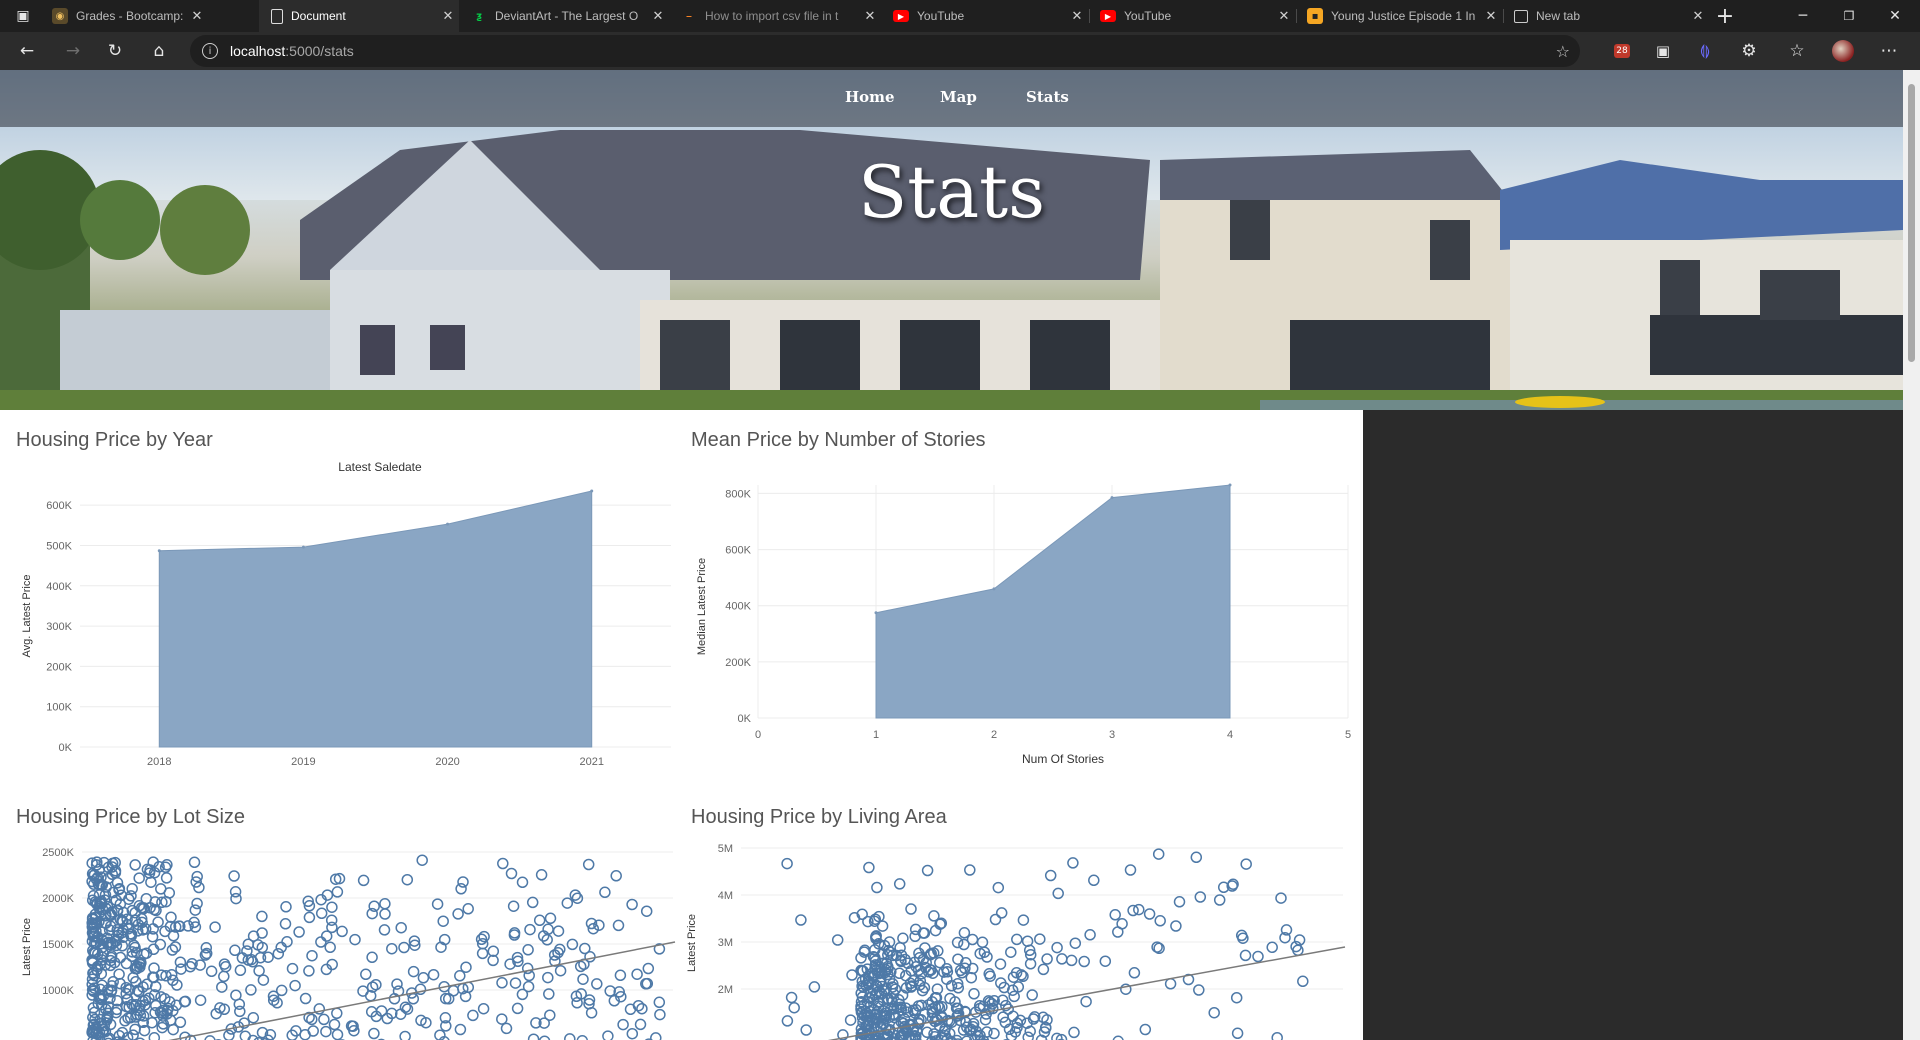 Image resolution: width=1920 pixels, height=1040 pixels. Describe the element at coordinates (27, 947) in the screenshot. I see `y-axis-label: Latest Price` at that location.